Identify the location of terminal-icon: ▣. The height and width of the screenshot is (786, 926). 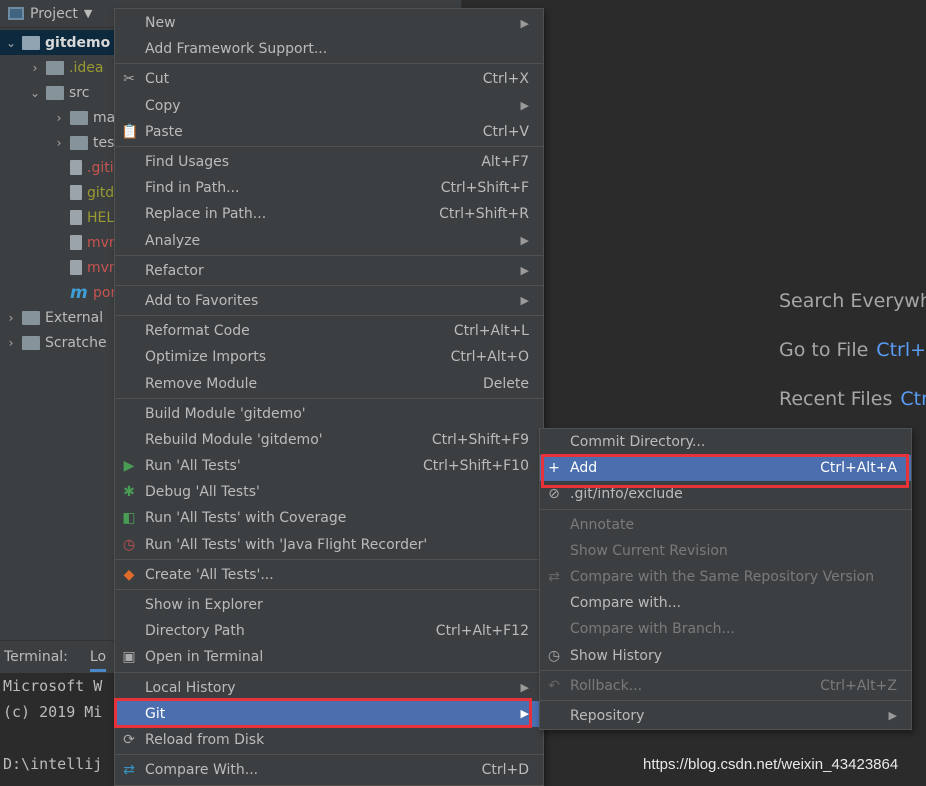
(129, 657).